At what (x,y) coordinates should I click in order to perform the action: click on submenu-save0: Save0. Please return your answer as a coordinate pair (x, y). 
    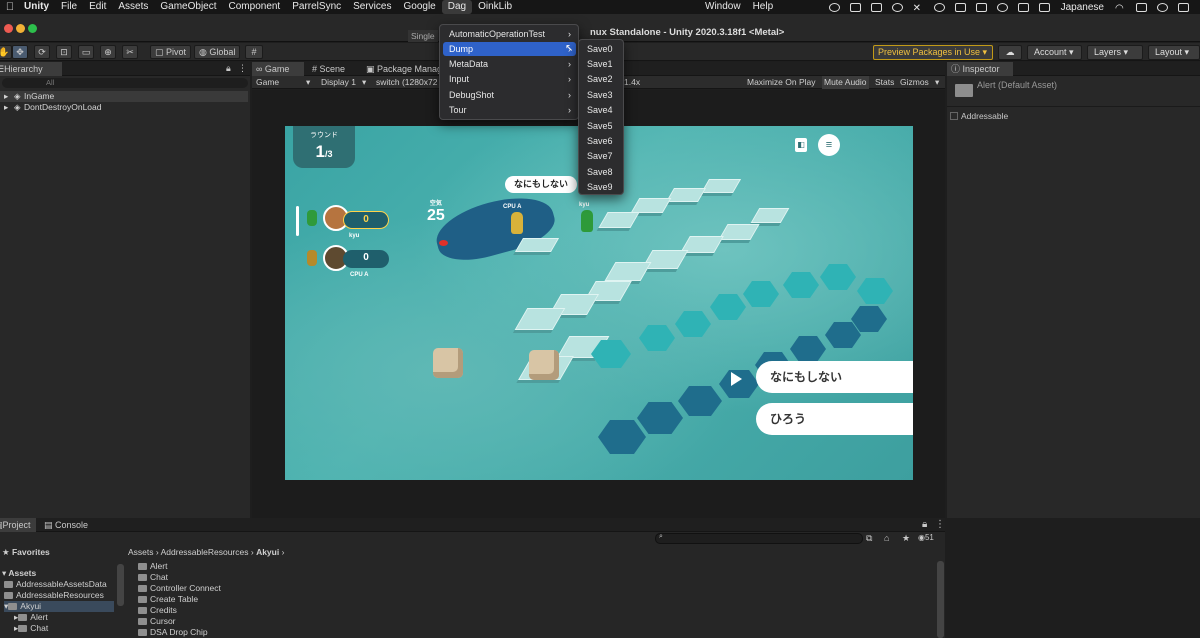
    Looking at the image, I should click on (601, 49).